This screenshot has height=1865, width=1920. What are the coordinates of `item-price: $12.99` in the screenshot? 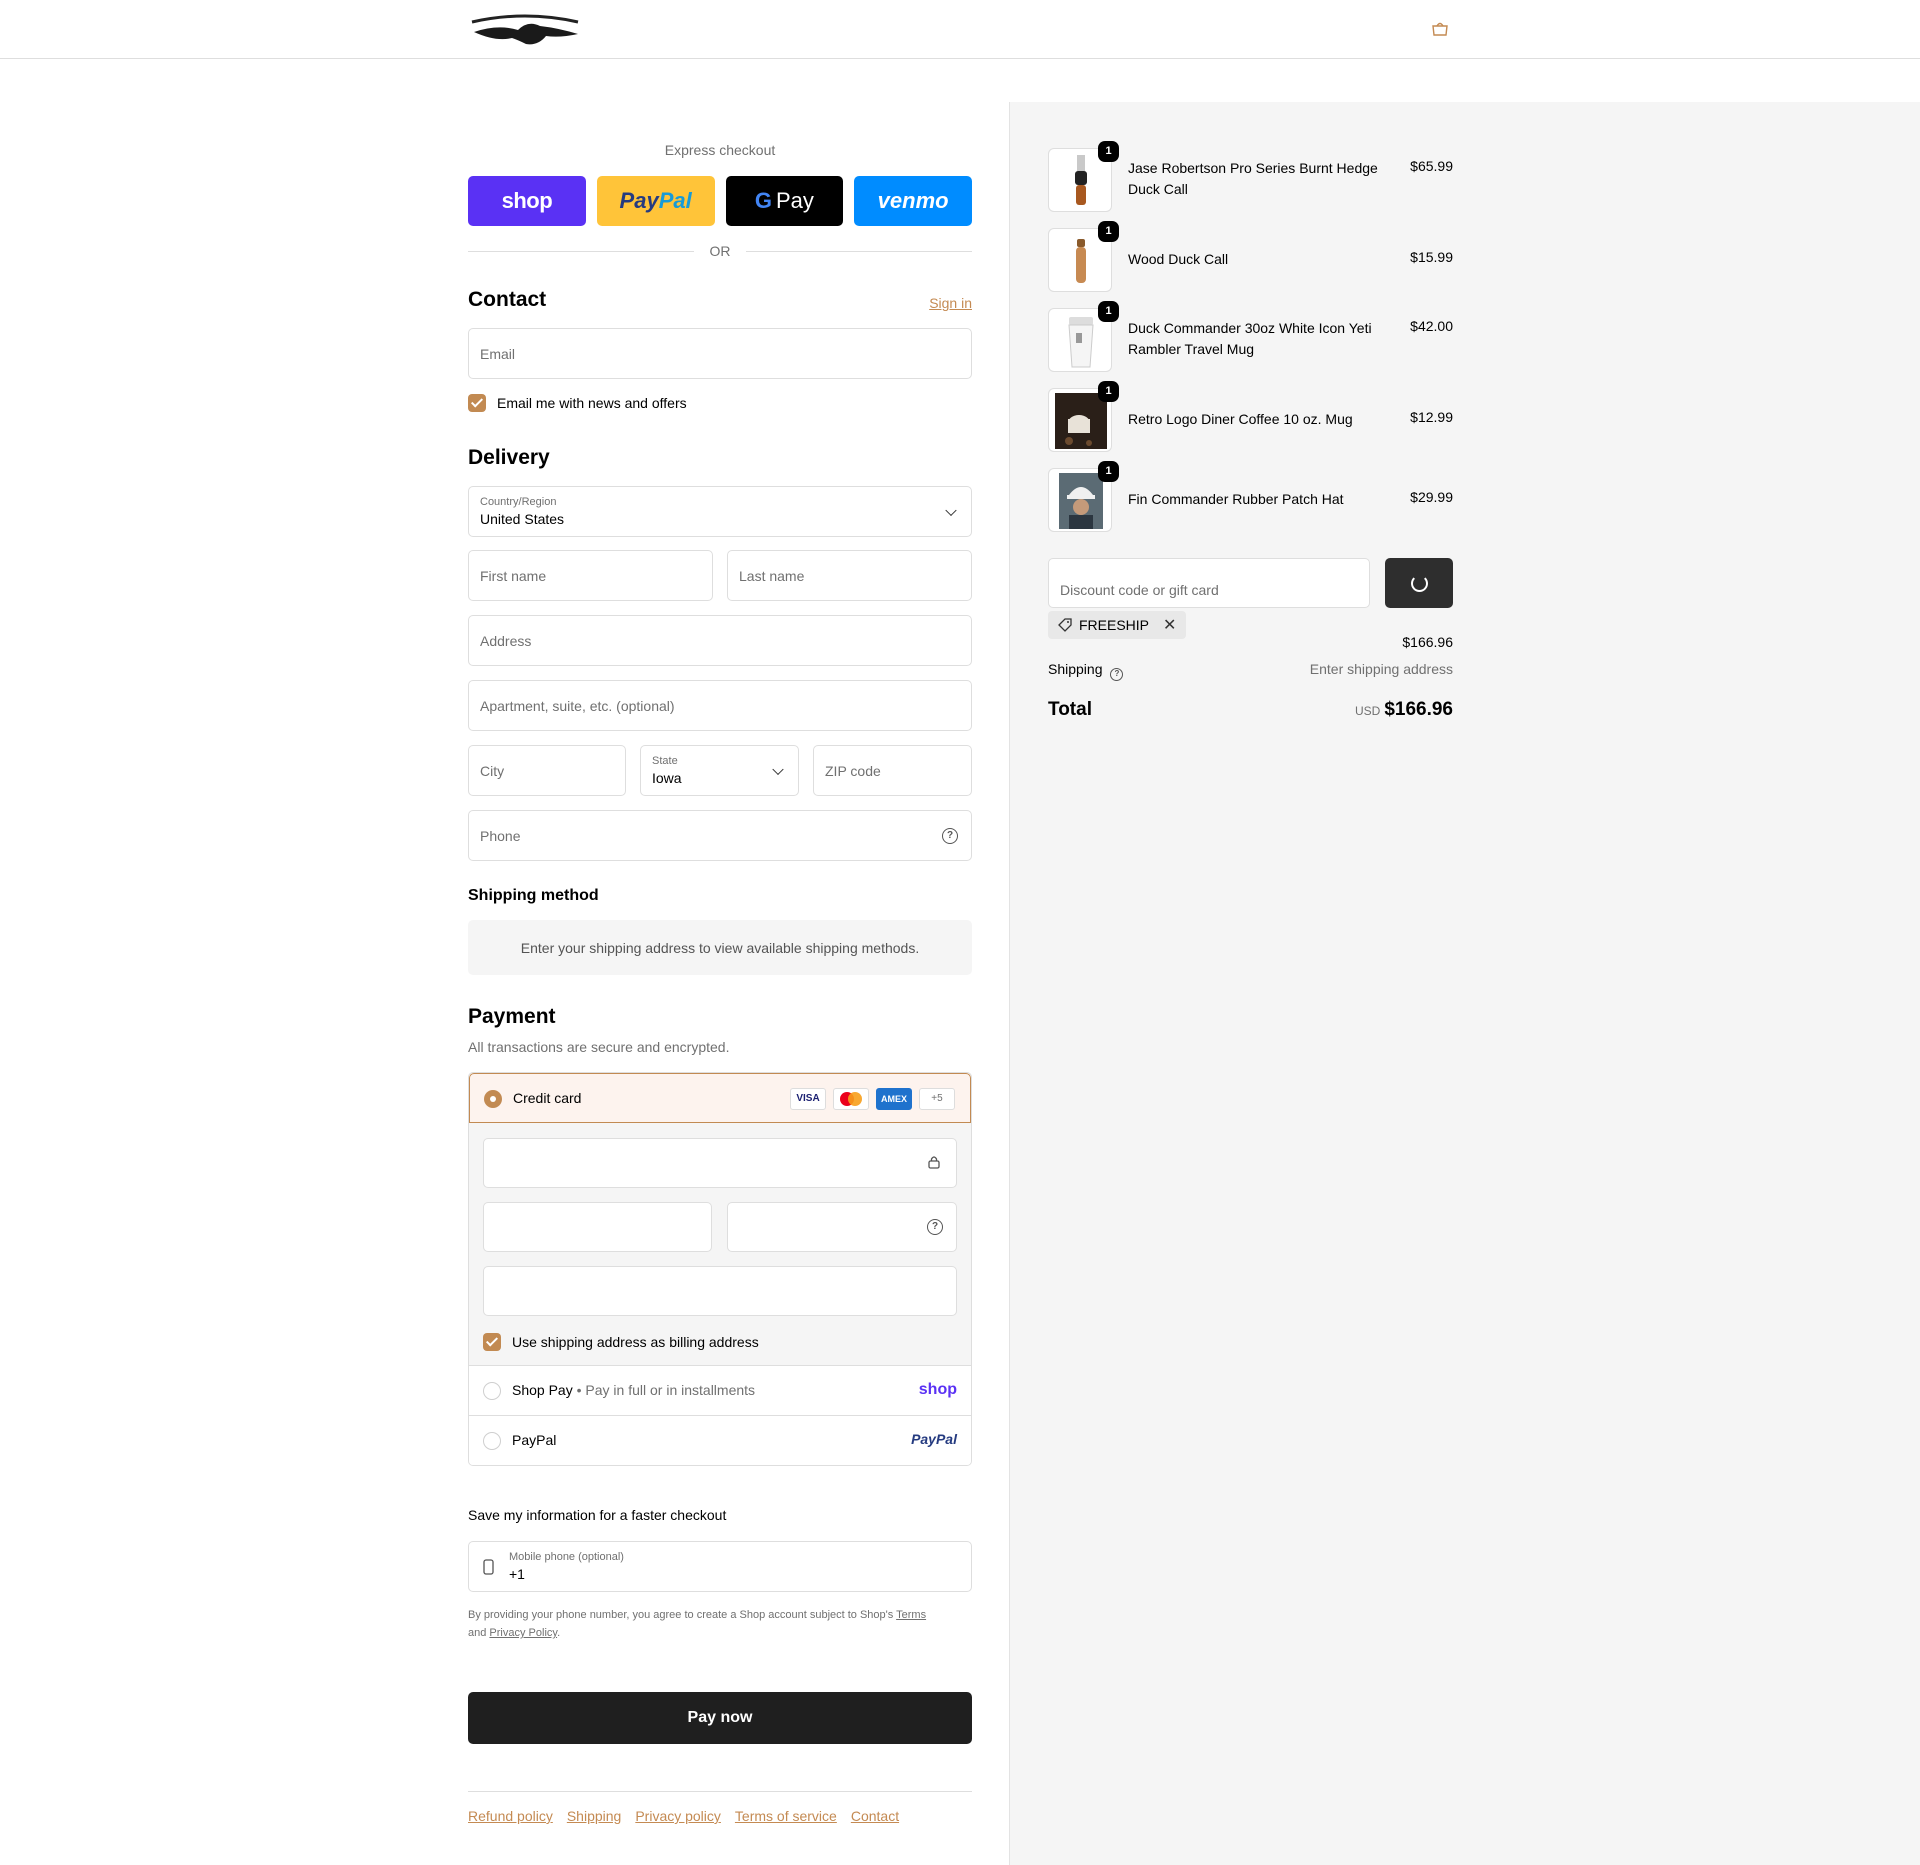 It's located at (1431, 417).